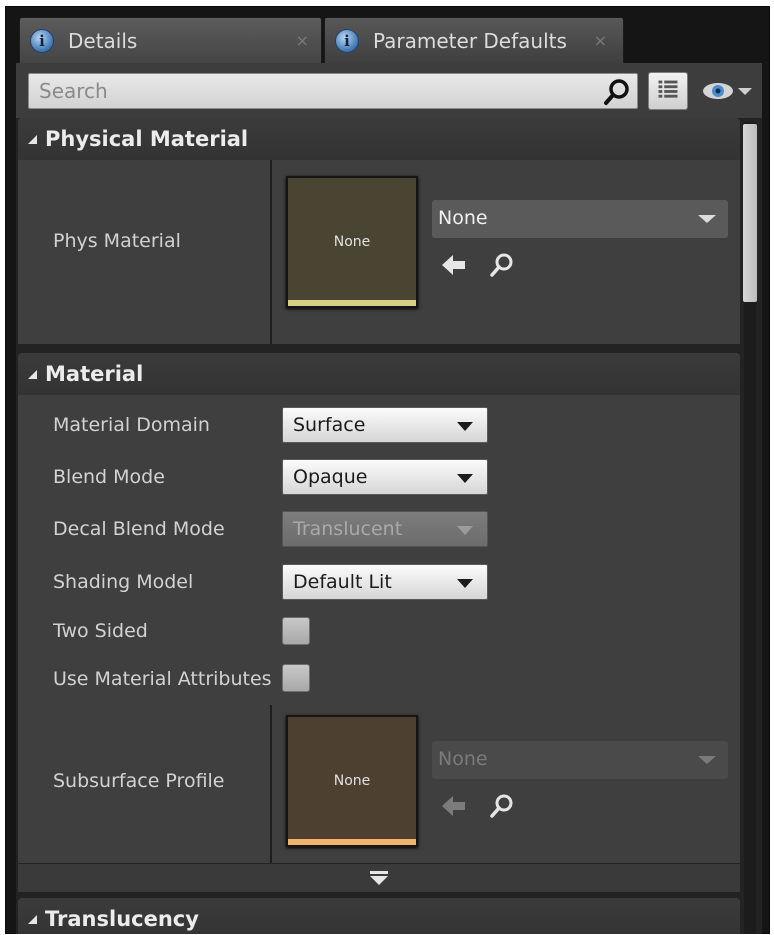  What do you see at coordinates (296, 678) in the screenshot?
I see `use-material-attributes-checkbox` at bounding box center [296, 678].